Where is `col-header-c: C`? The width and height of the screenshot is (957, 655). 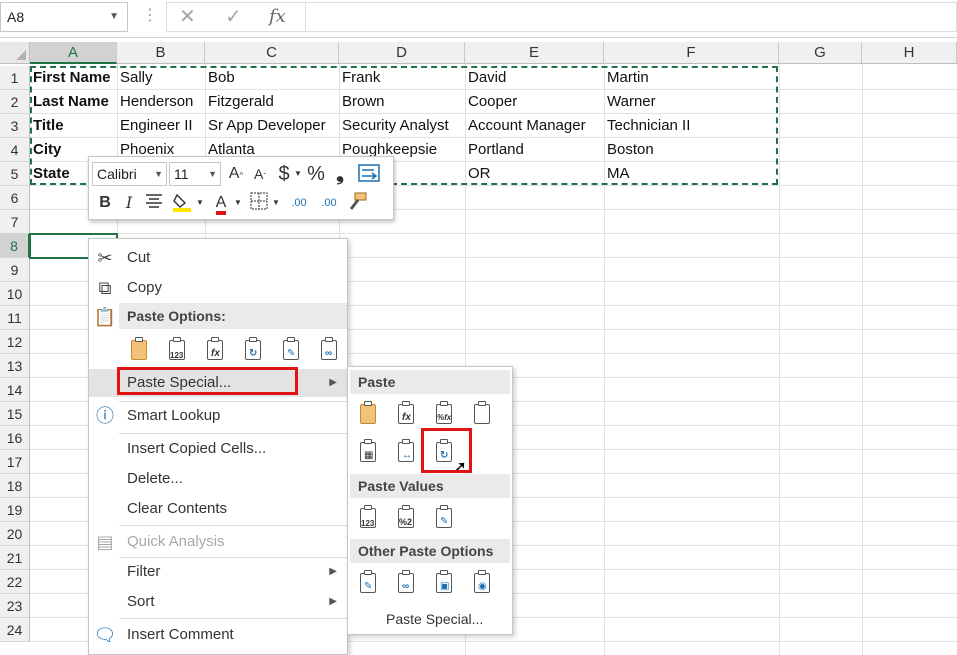 col-header-c: C is located at coordinates (272, 53).